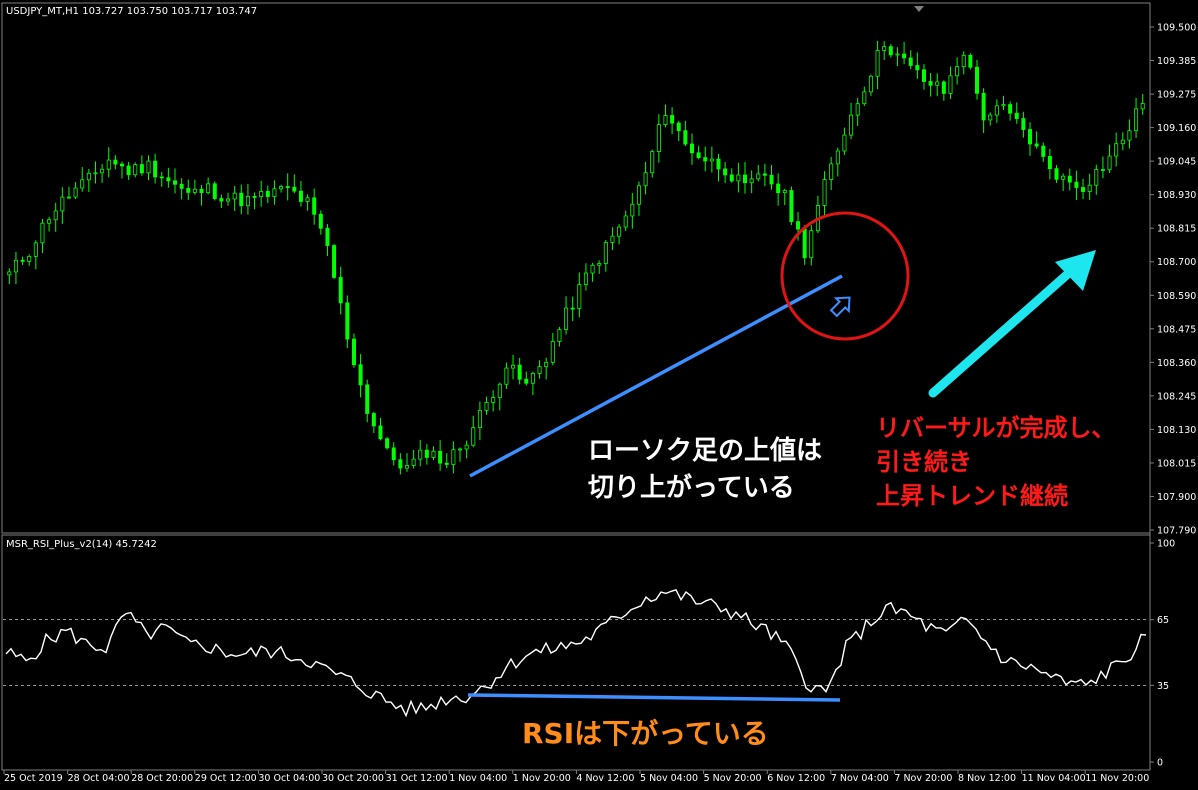  What do you see at coordinates (226, 778) in the screenshot?
I see `time-tick-label: 29 Oct 12:00` at bounding box center [226, 778].